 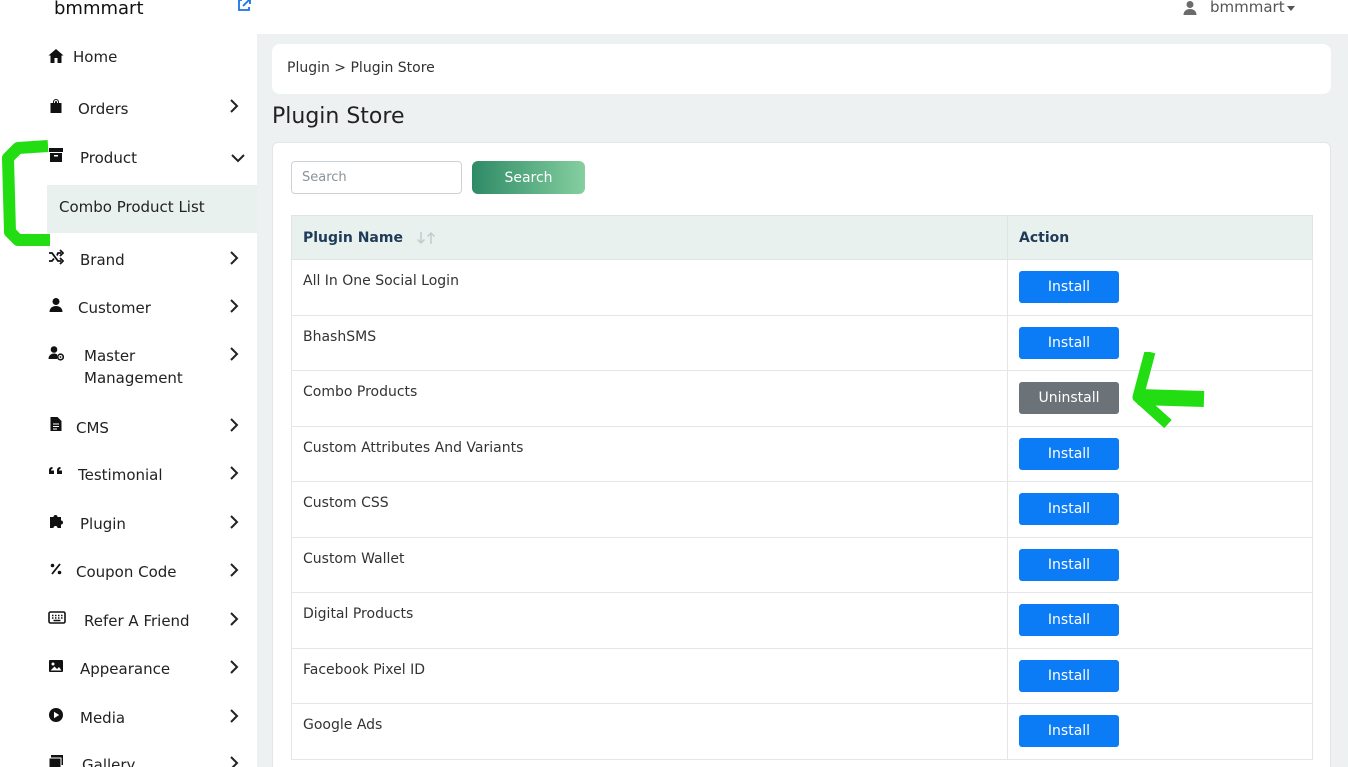 What do you see at coordinates (649, 675) in the screenshot?
I see `plugin-name-cell: Facebook Pixel ID` at bounding box center [649, 675].